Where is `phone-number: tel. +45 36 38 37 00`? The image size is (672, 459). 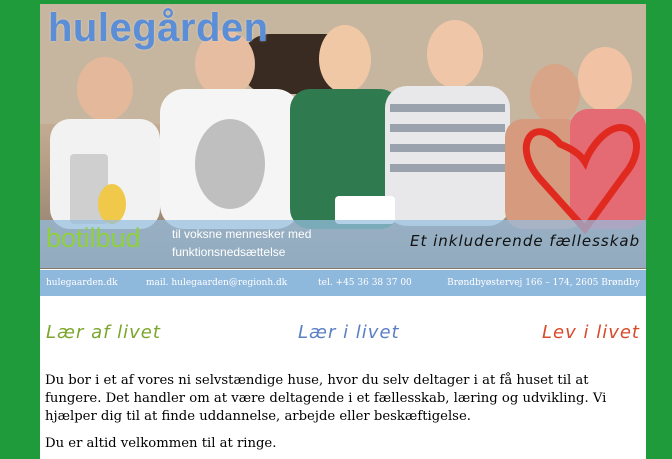 phone-number: tel. +45 36 38 37 00 is located at coordinates (365, 283).